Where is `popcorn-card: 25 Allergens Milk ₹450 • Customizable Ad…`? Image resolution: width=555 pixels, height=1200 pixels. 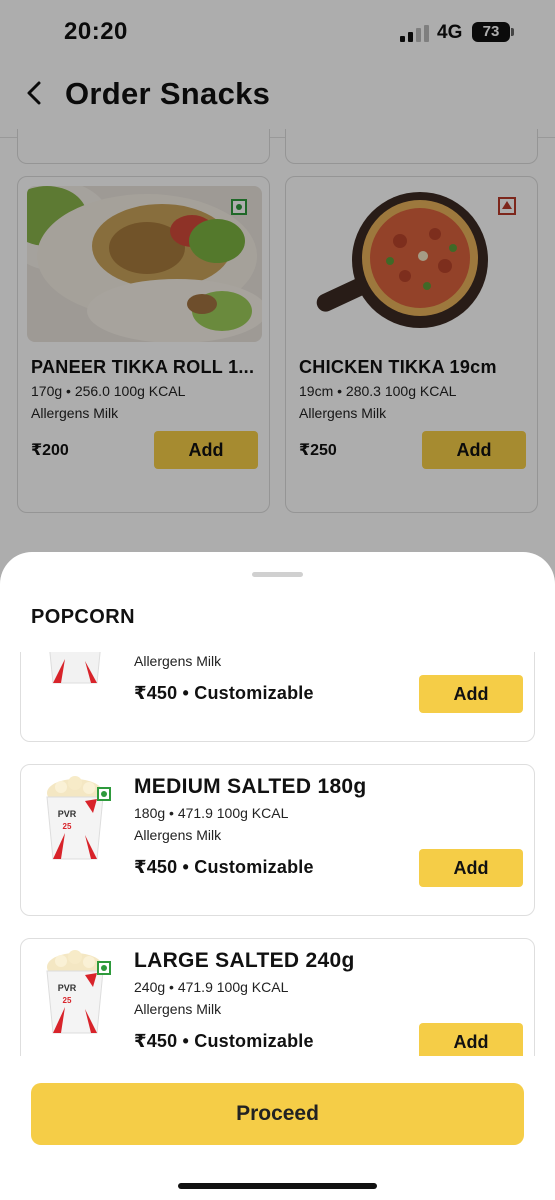
popcorn-card: 25 Allergens Milk ₹450 • Customizable Ad… is located at coordinates (277, 697).